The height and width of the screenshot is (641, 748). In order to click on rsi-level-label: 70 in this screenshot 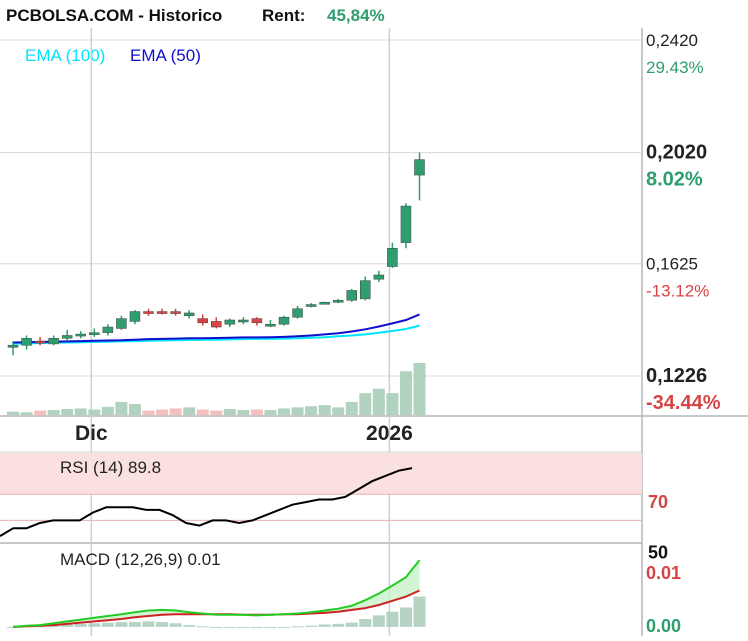, I will do `click(658, 502)`.